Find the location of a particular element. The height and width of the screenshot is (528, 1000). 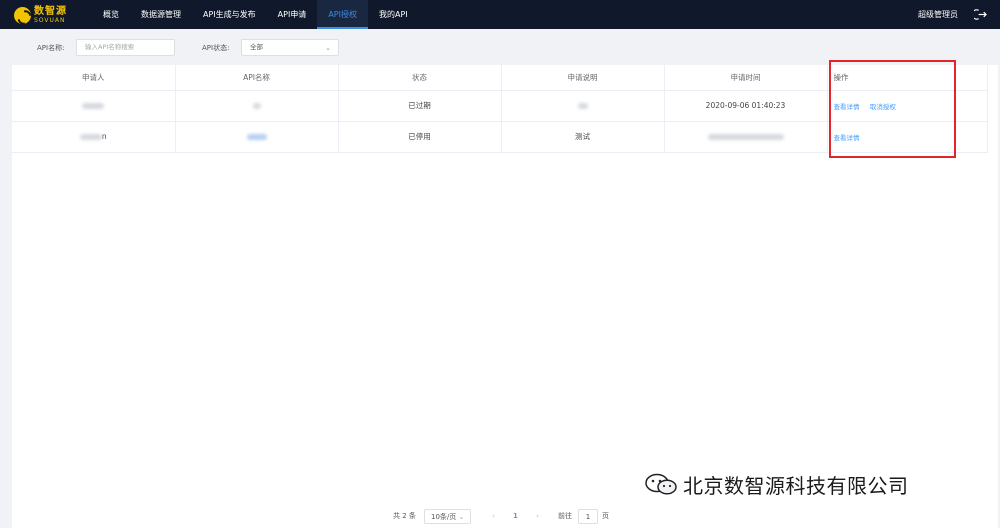

api-name-input: 输入API名称搜索 is located at coordinates (125, 47).